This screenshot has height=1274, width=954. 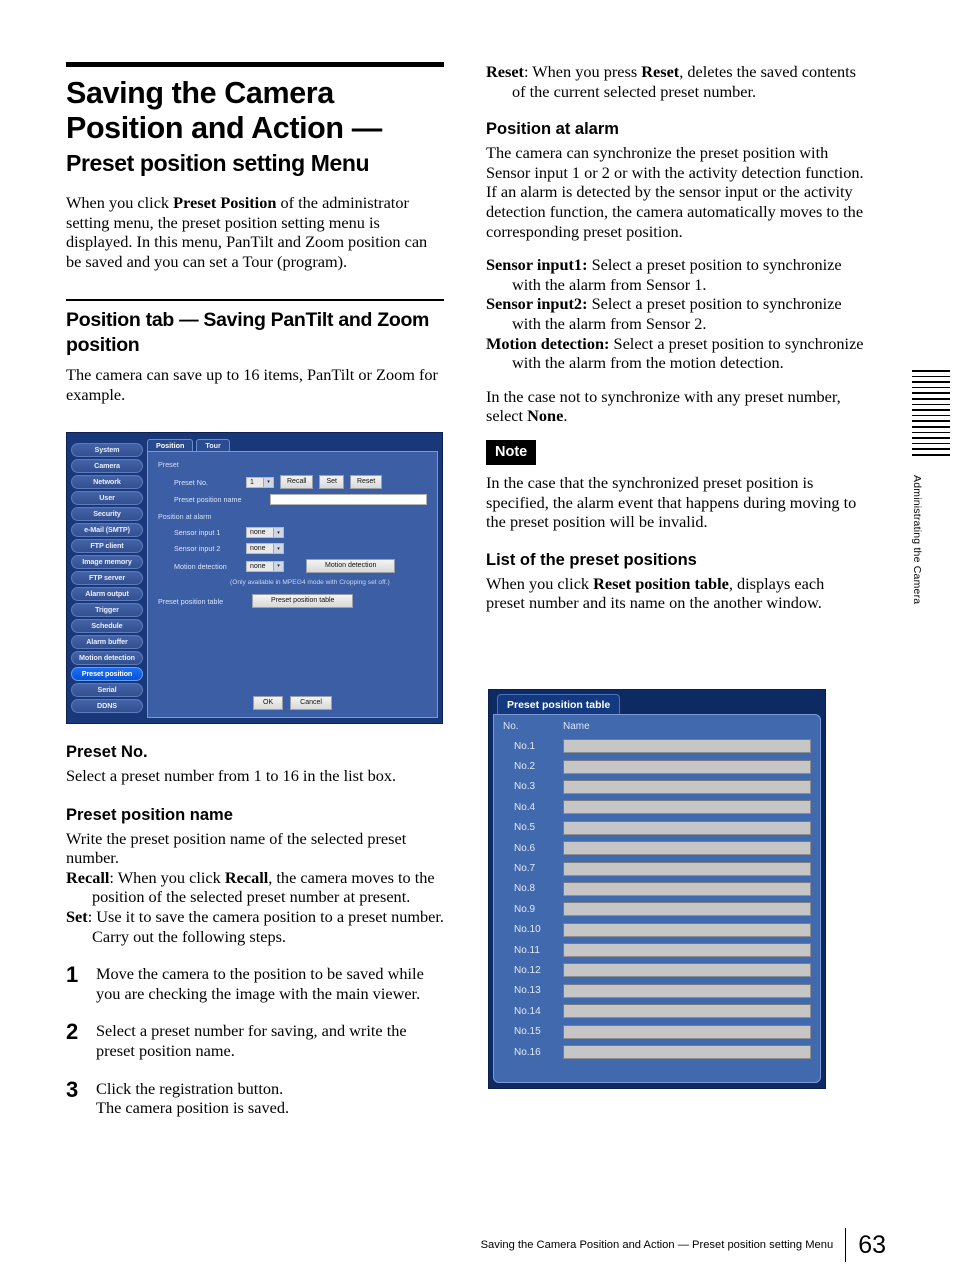 What do you see at coordinates (107, 450) in the screenshot?
I see `sidebar-item-system: System` at bounding box center [107, 450].